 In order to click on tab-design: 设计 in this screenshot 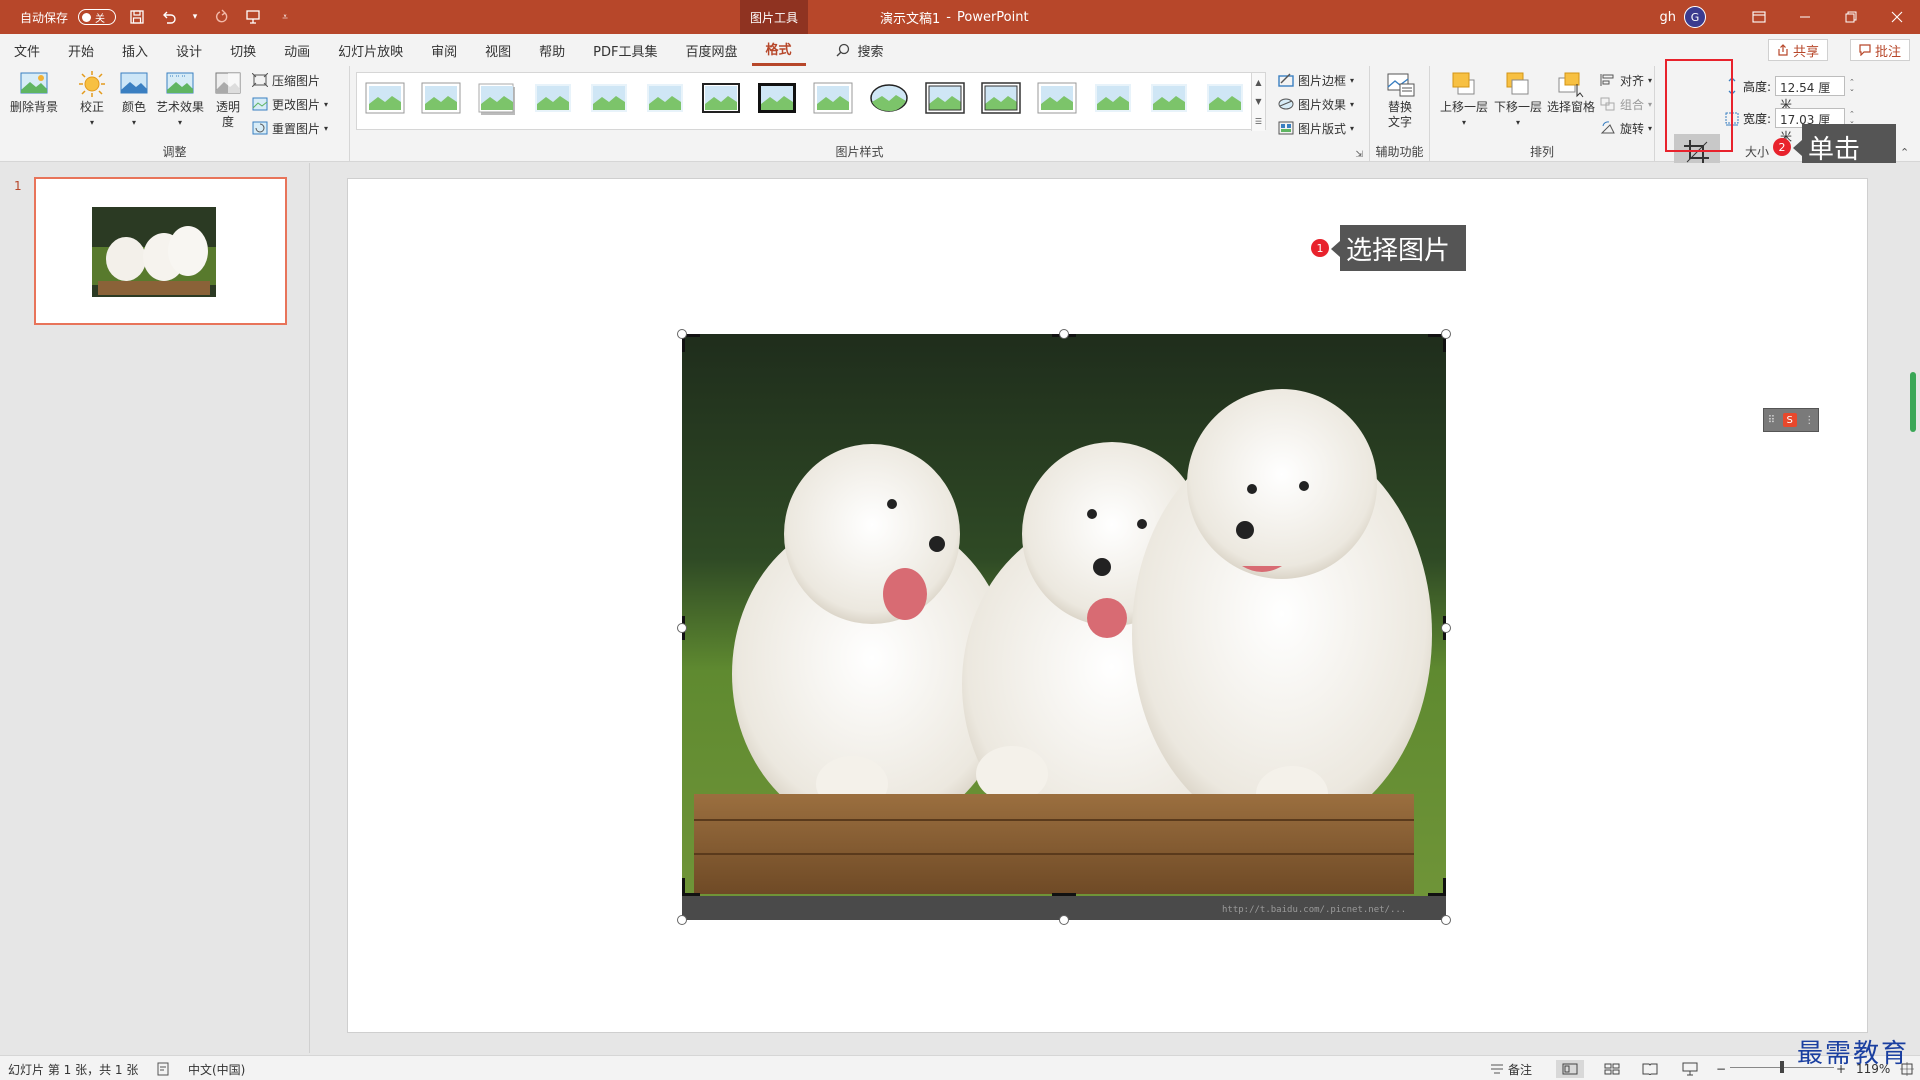, I will do `click(189, 50)`.